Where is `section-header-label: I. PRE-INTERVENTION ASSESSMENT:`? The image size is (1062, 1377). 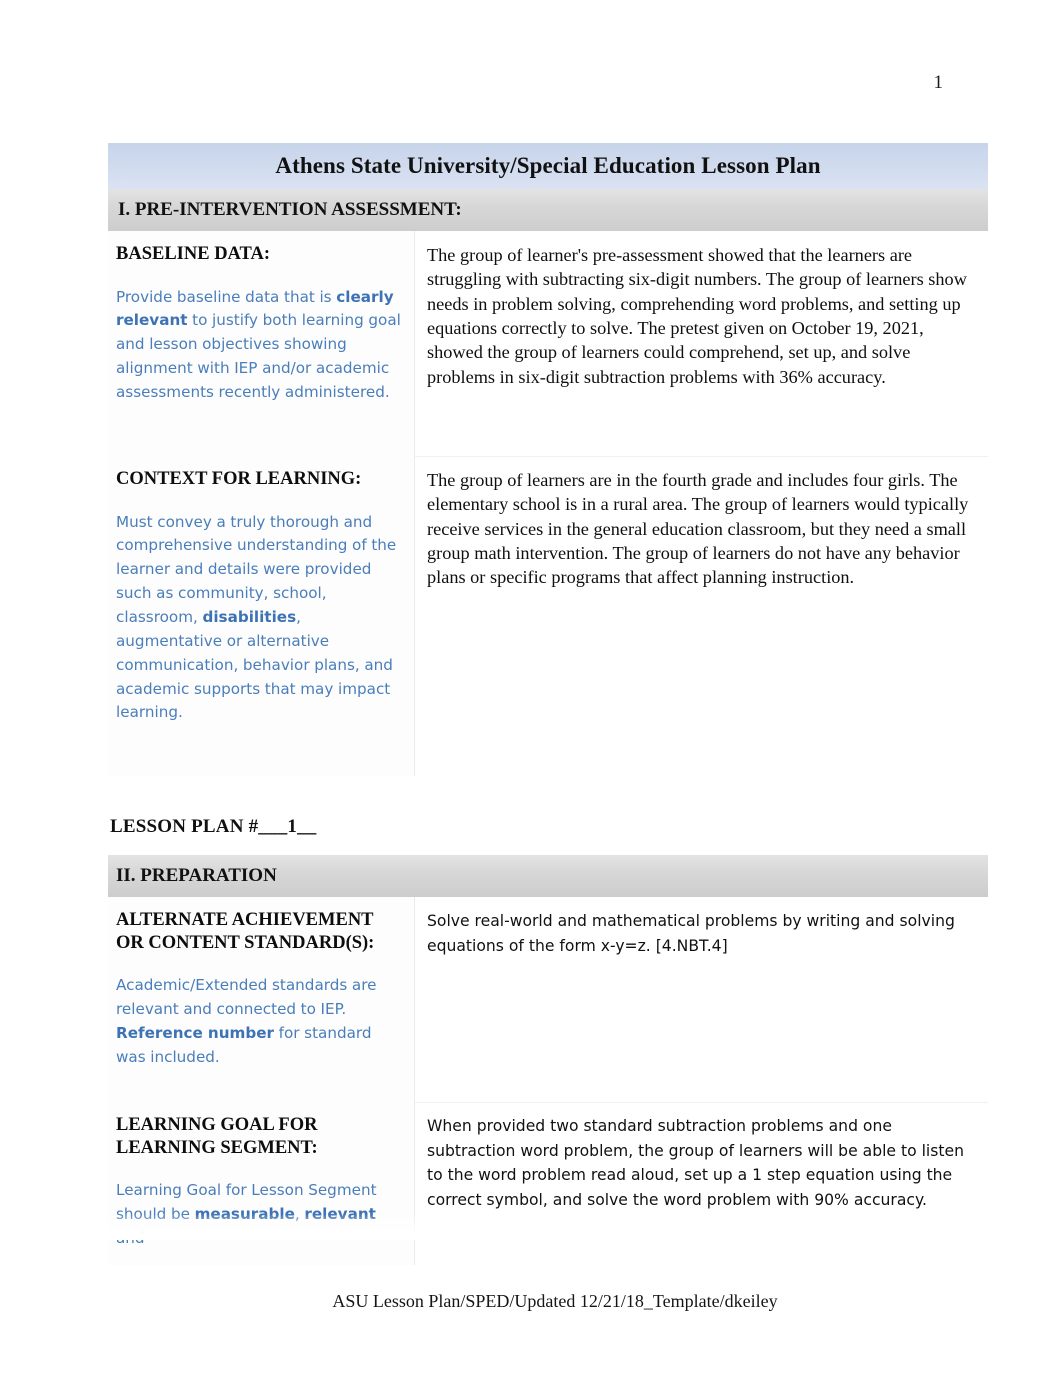 section-header-label: I. PRE-INTERVENTION ASSESSMENT: is located at coordinates (290, 209).